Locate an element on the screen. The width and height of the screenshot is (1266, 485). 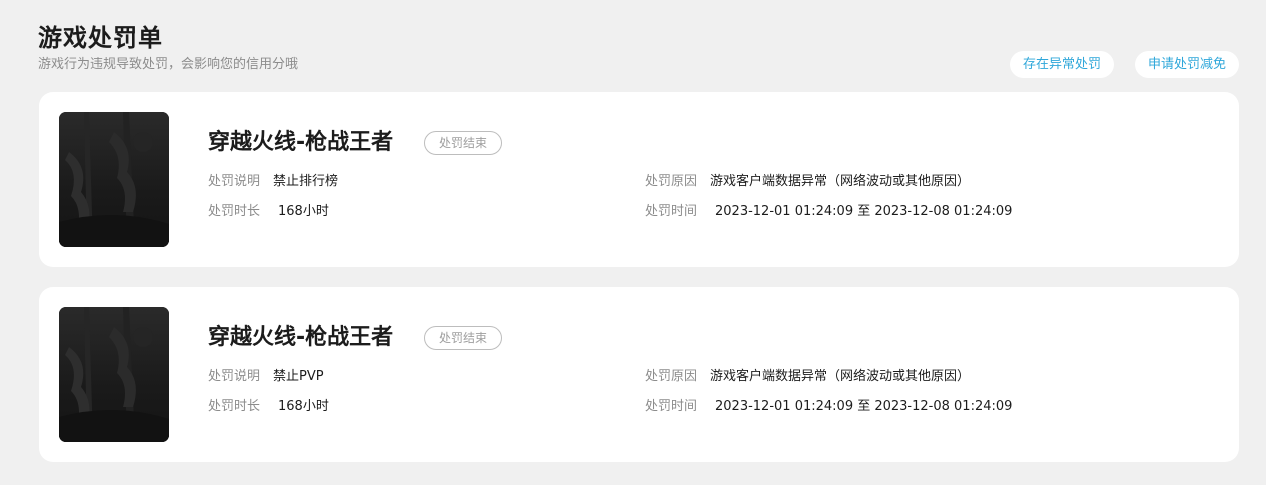
report-abnormal-penalty-button: 存在异常处罚 is located at coordinates (1061, 64).